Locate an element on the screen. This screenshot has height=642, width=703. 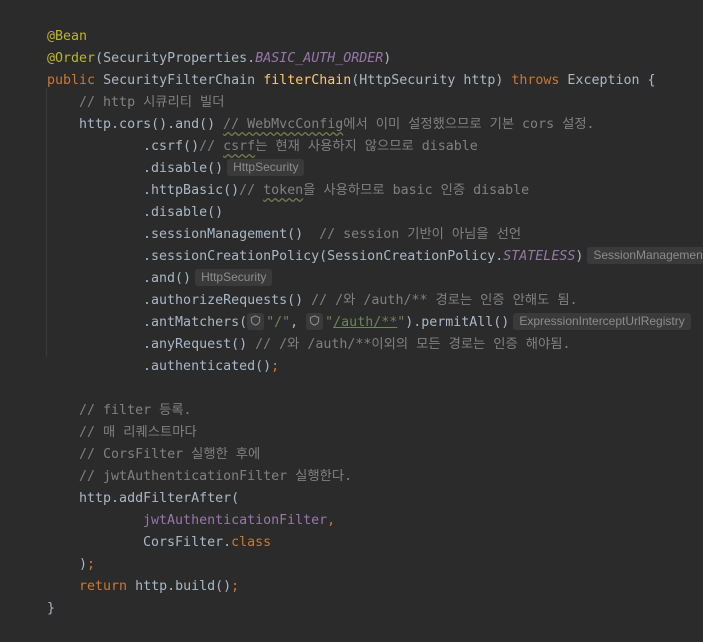
comment: // is located at coordinates (251, 190).